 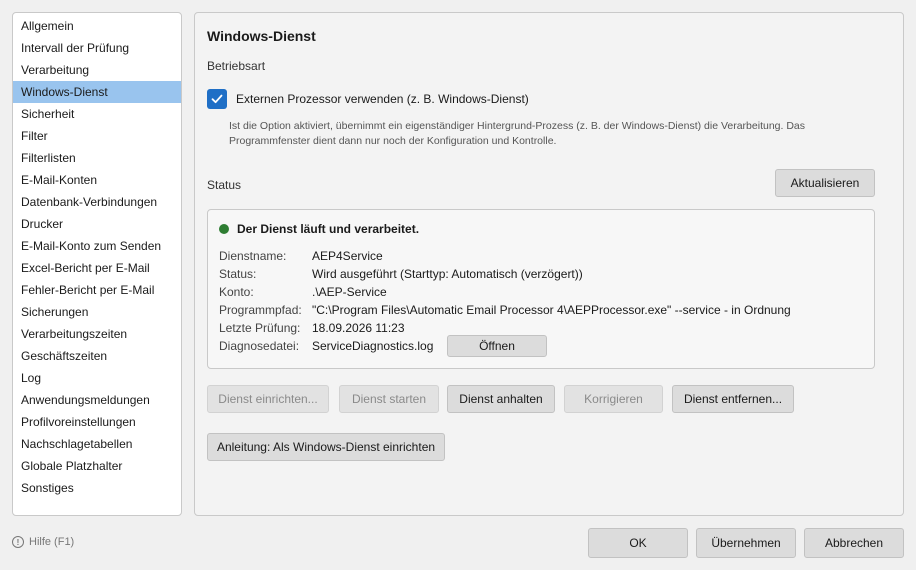 I want to click on stop-service-button: Dienst anhalten, so click(x=501, y=399).